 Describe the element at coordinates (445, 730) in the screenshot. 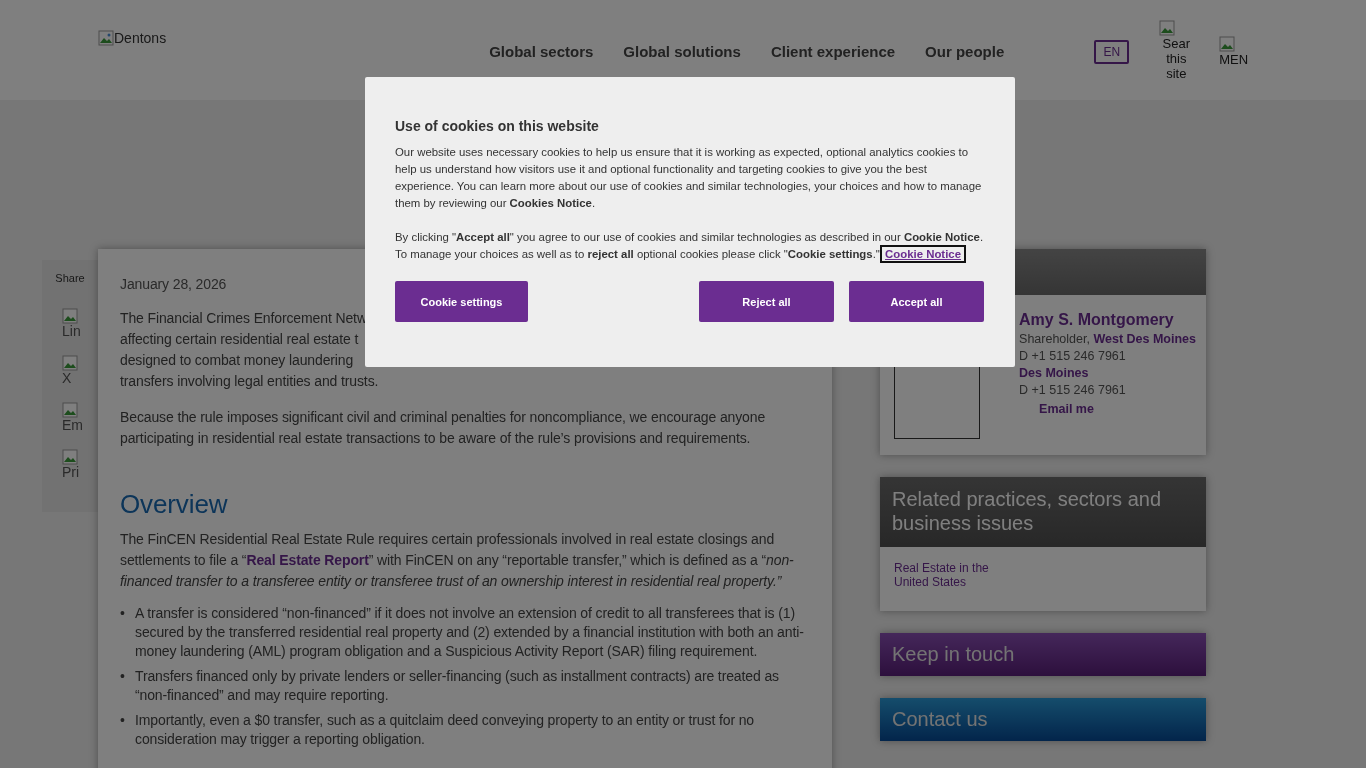

I see `bullet-item: Importantly, even a $0 transfer, such as a quitclaim deed conveying property to an entity or trust for no consideration may trigger a reporting obligation.` at that location.